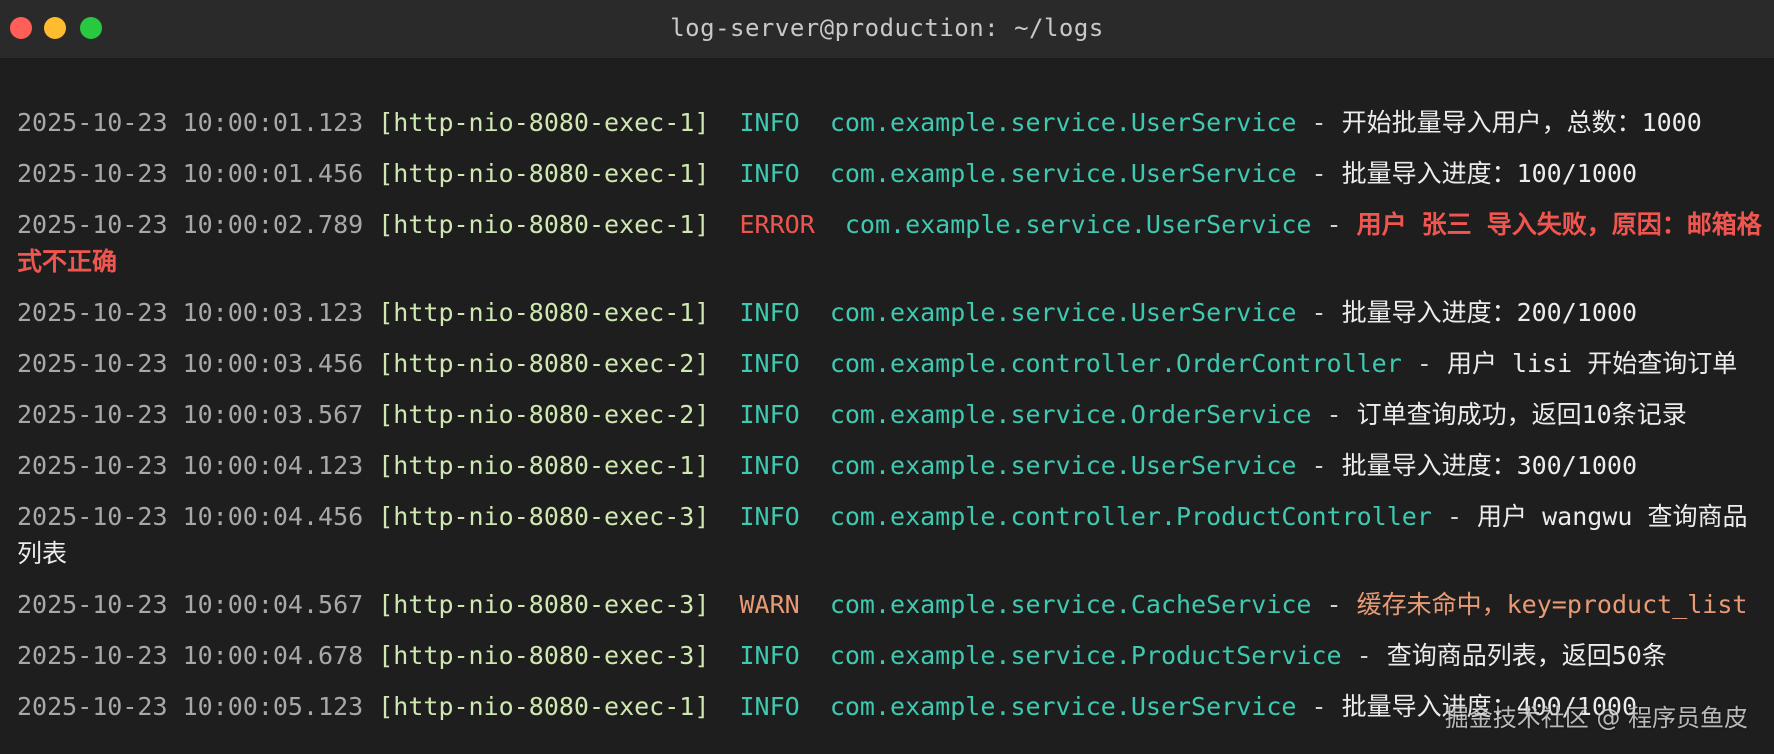 This screenshot has height=754, width=1774. I want to click on log-logger: com.example.service.CacheService, so click(1070, 604).